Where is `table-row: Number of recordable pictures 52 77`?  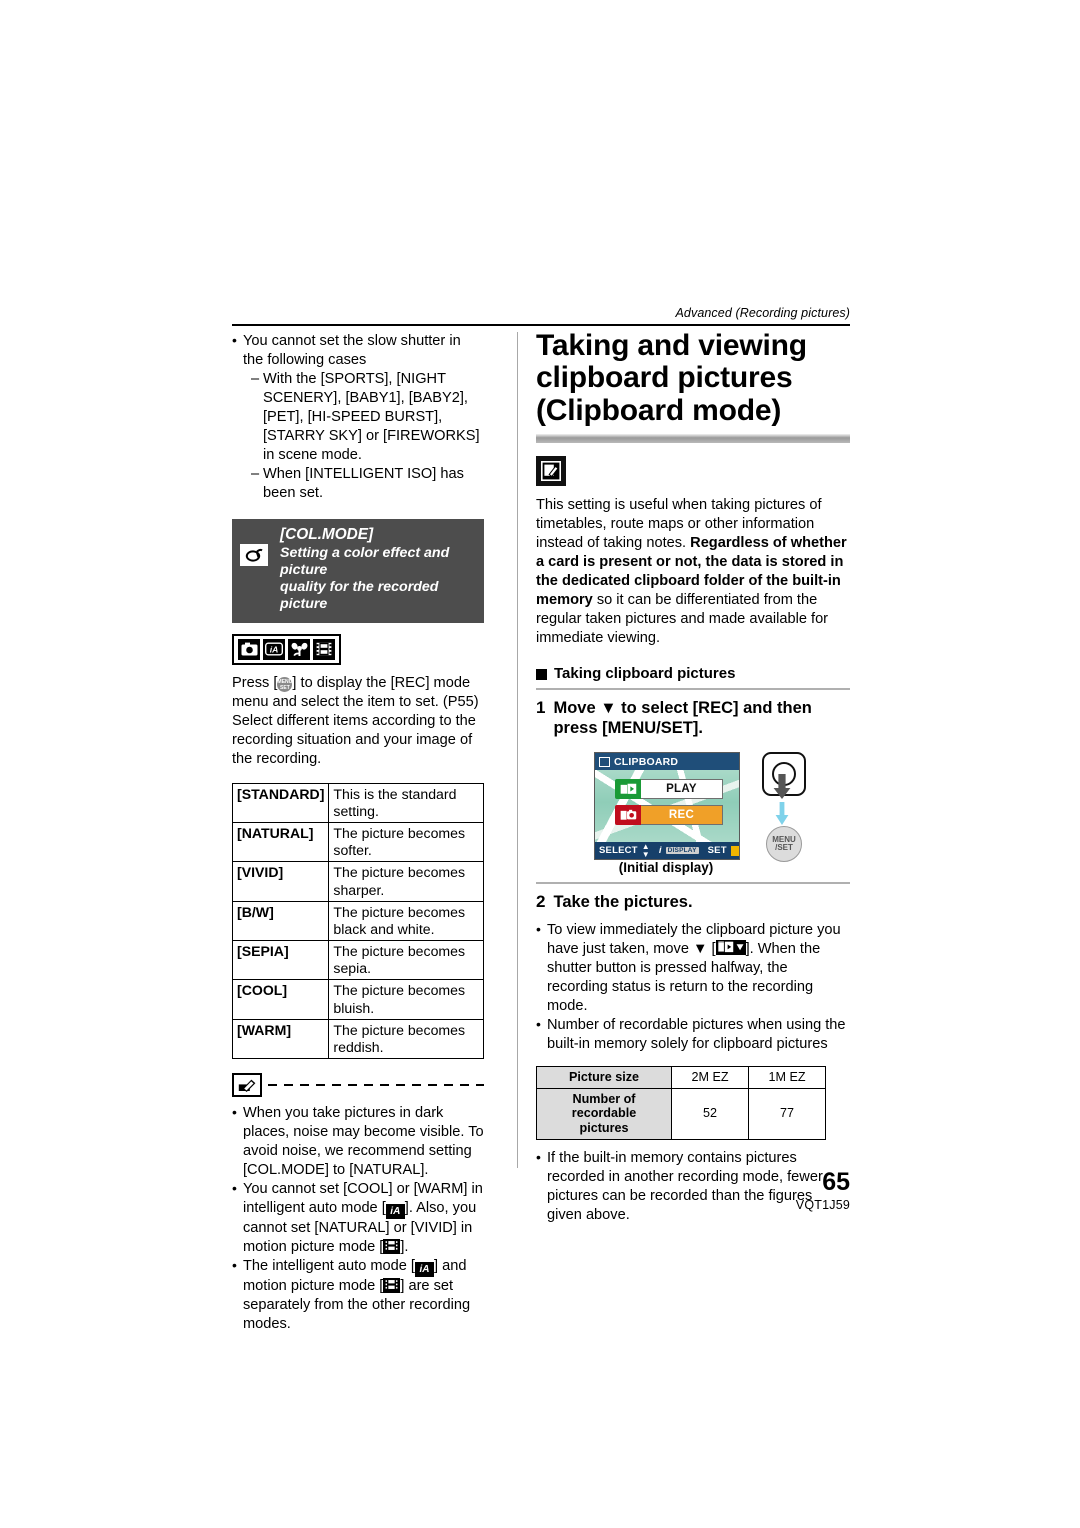
table-row: Number of recordable pictures 52 77 is located at coordinates (681, 1114).